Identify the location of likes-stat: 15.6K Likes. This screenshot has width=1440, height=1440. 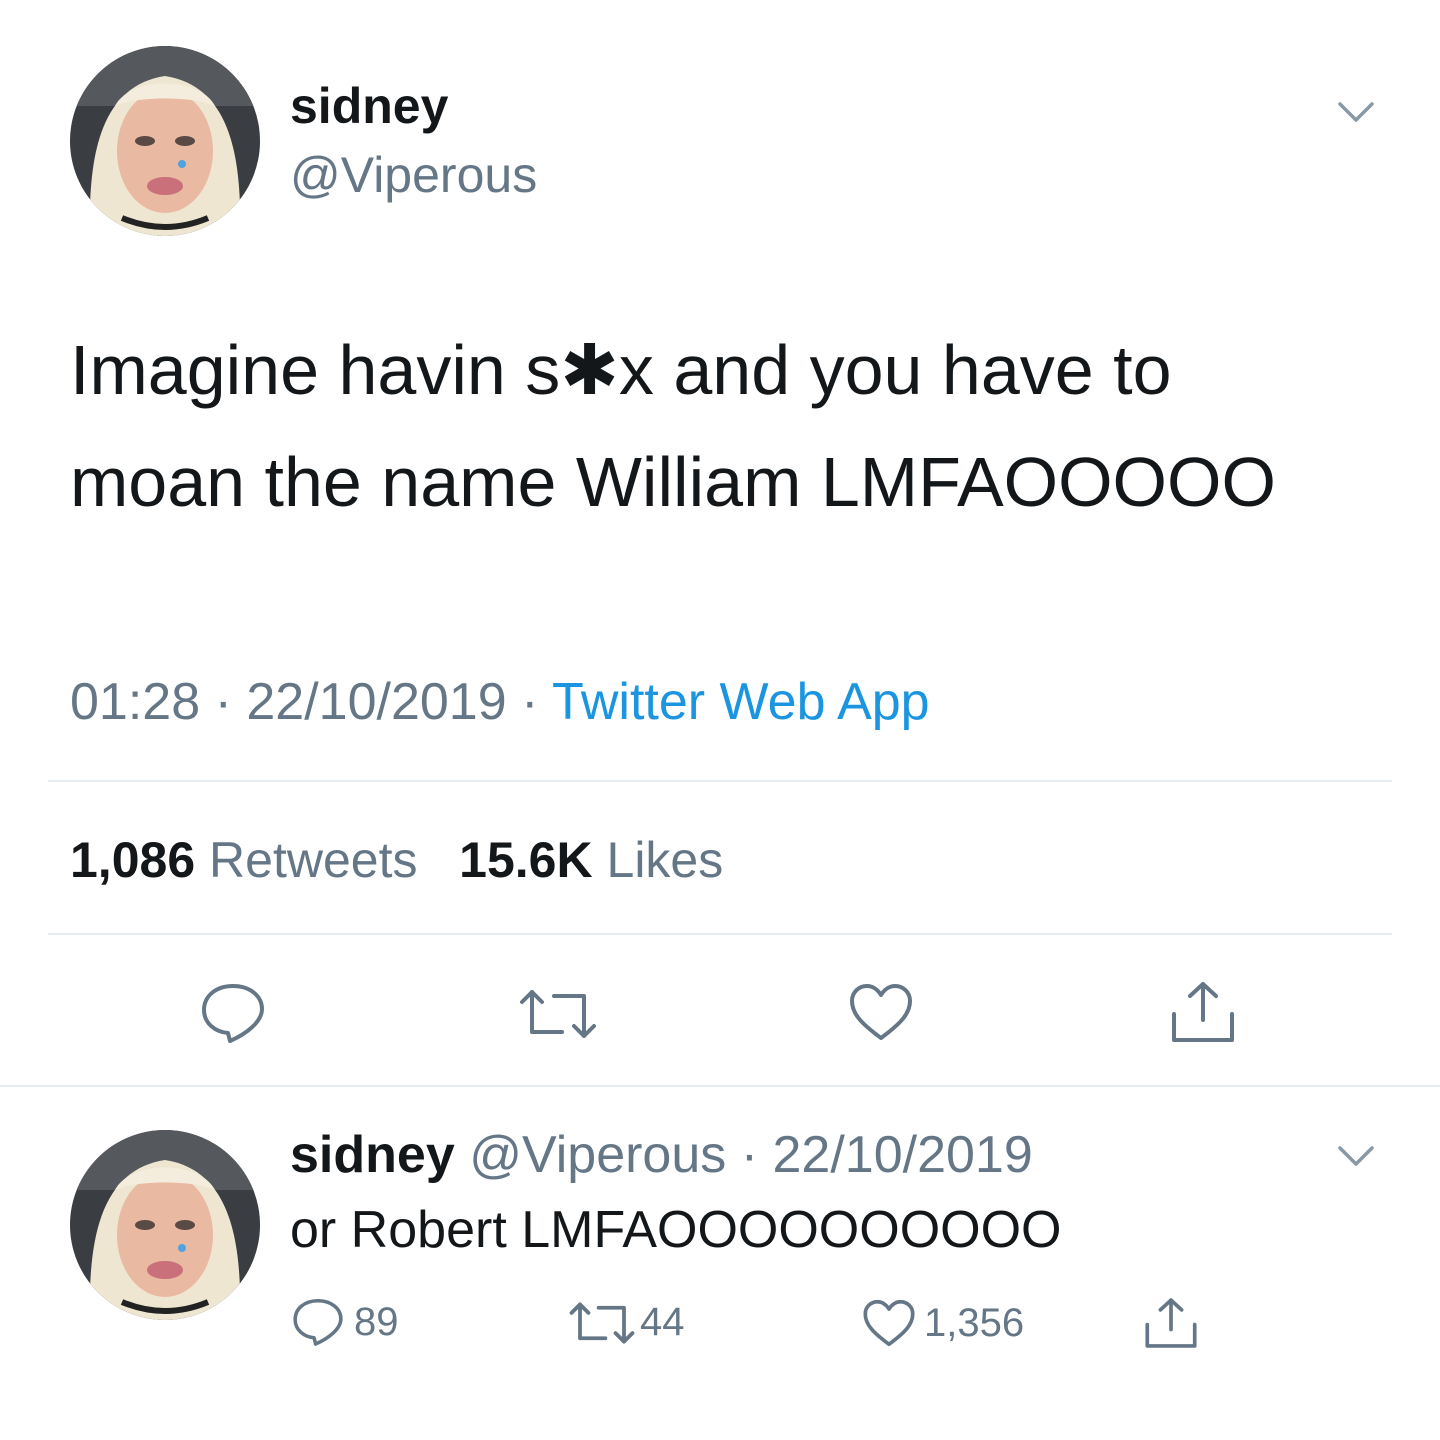
(591, 860).